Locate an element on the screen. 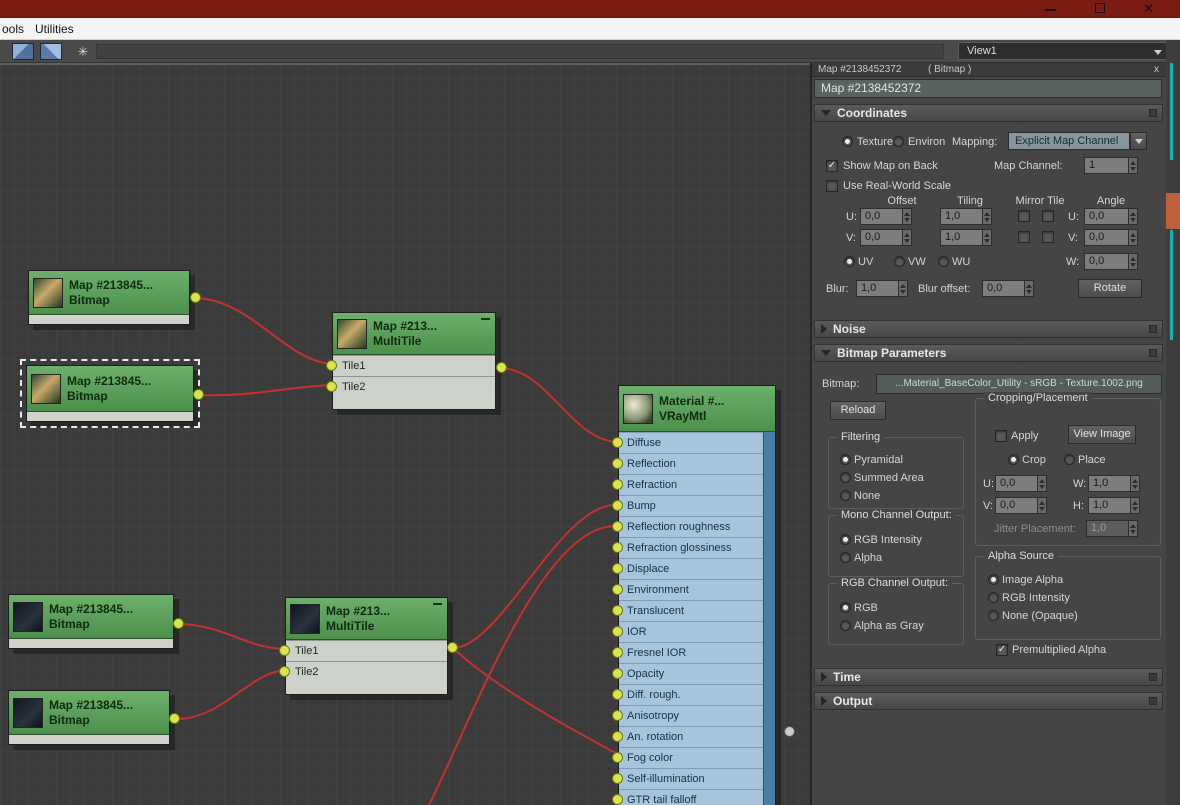  menu-item-tools: ools is located at coordinates (13, 29).